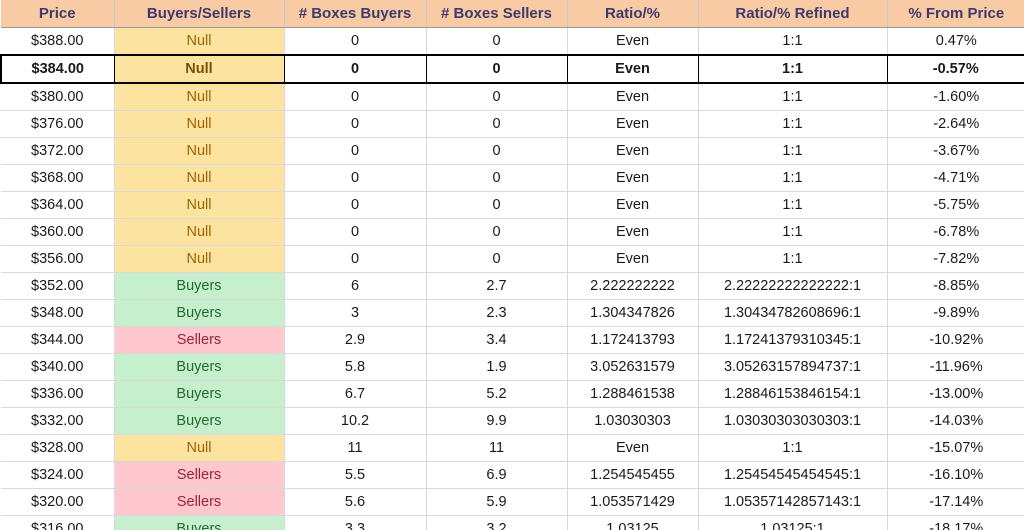 The height and width of the screenshot is (530, 1024). Describe the element at coordinates (497, 340) in the screenshot. I see `cell-boxes-sellers: 3.4` at that location.